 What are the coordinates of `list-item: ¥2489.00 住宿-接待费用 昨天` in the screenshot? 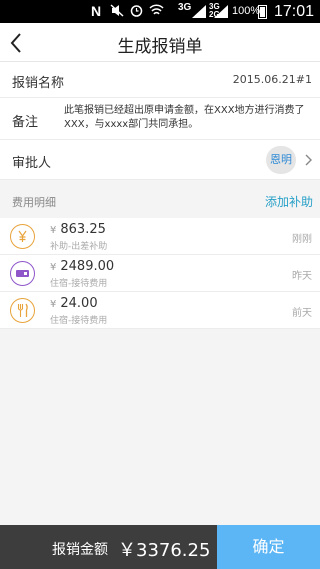 It's located at (160, 273).